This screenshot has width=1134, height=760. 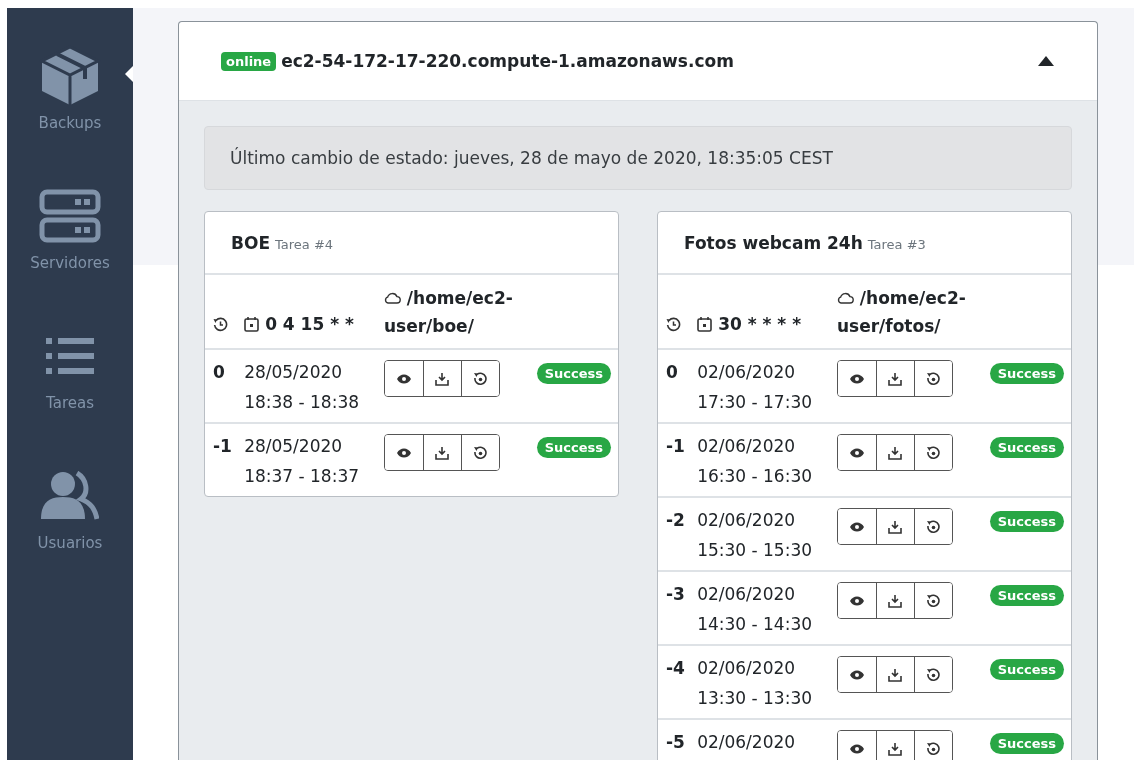 I want to click on run-index: -2, so click(x=675, y=520).